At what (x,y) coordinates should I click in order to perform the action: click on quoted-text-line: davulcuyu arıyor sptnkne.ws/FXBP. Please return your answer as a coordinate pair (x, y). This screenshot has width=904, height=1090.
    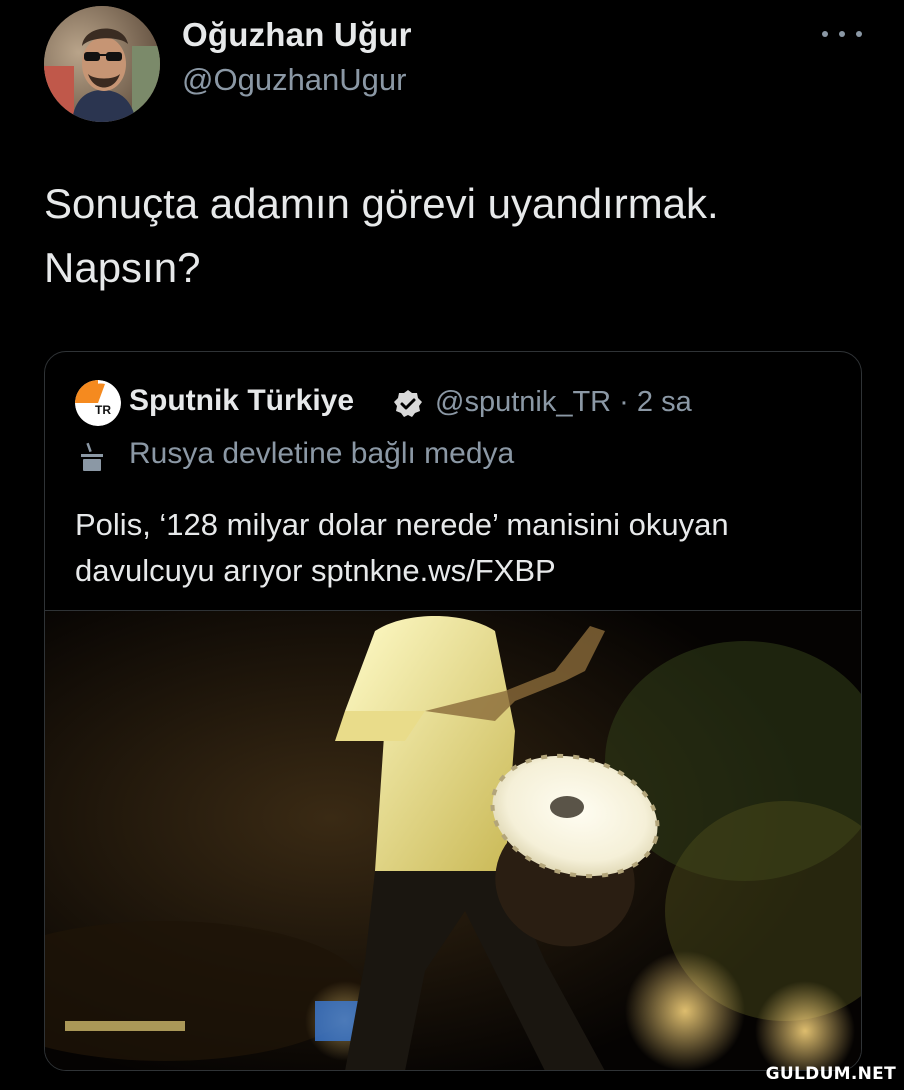
    Looking at the image, I should click on (315, 570).